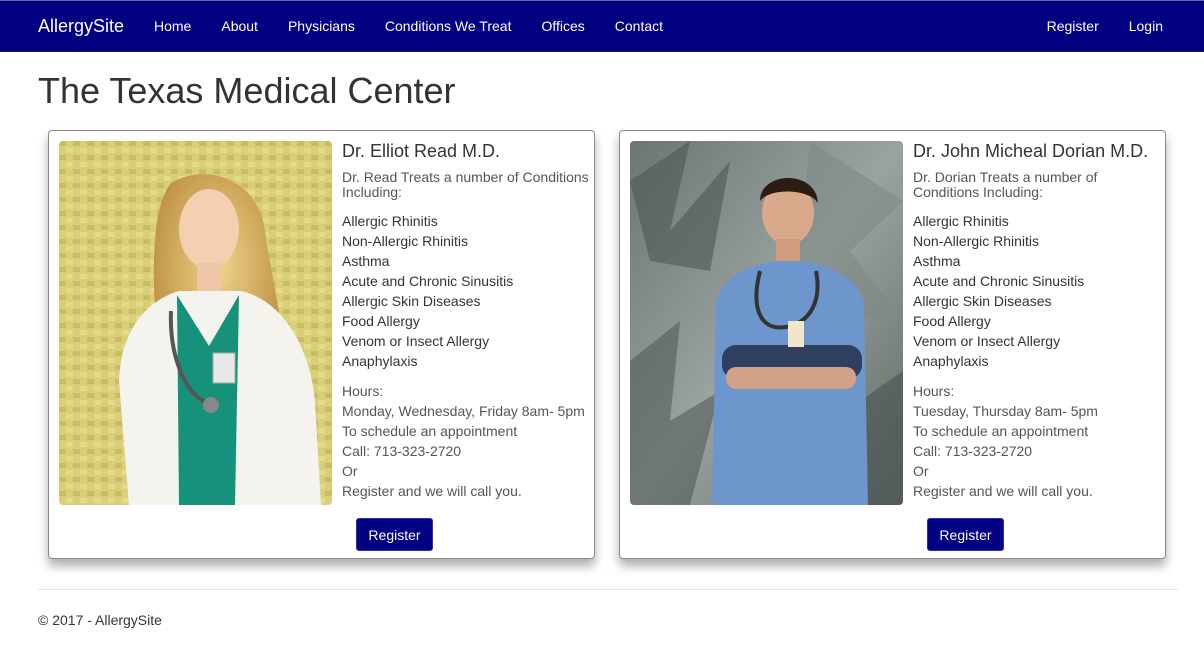 This screenshot has height=648, width=1204. What do you see at coordinates (1031, 151) in the screenshot?
I see `doctor-name: Dr. John Micheal Dorian M.D.` at bounding box center [1031, 151].